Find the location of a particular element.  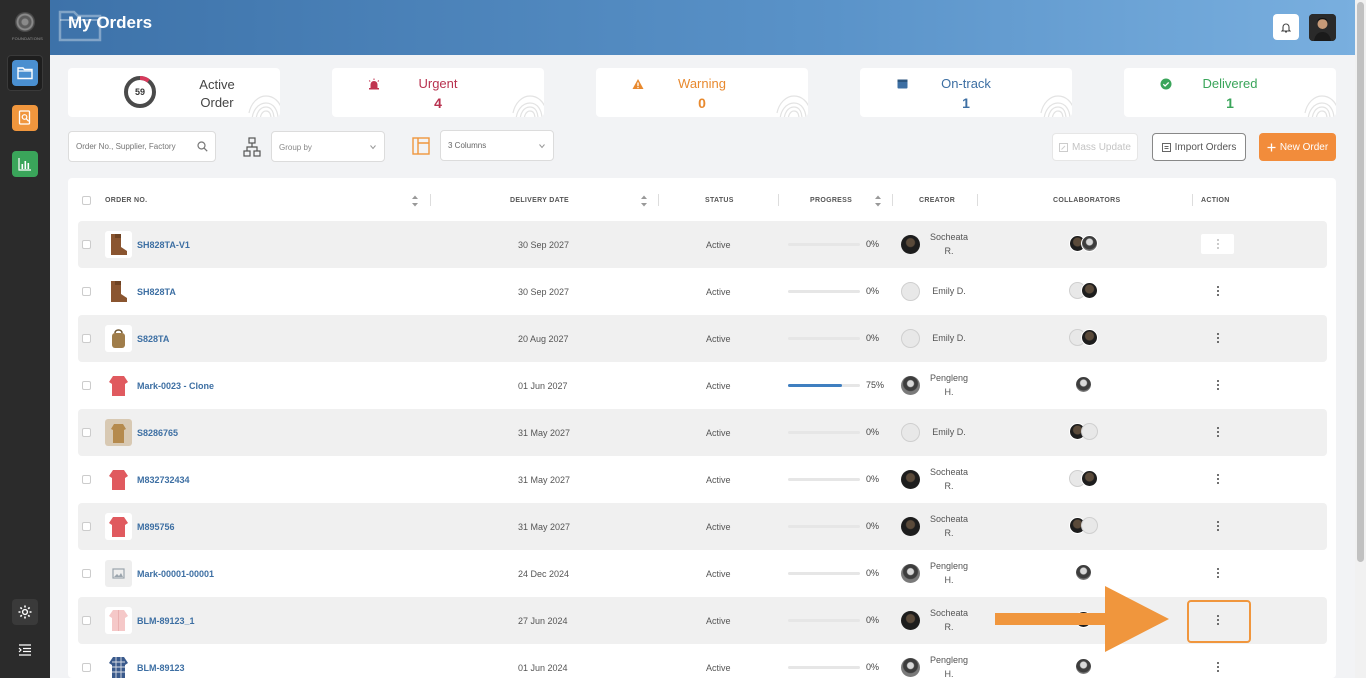

order-number-link: M832732434 is located at coordinates (163, 480).